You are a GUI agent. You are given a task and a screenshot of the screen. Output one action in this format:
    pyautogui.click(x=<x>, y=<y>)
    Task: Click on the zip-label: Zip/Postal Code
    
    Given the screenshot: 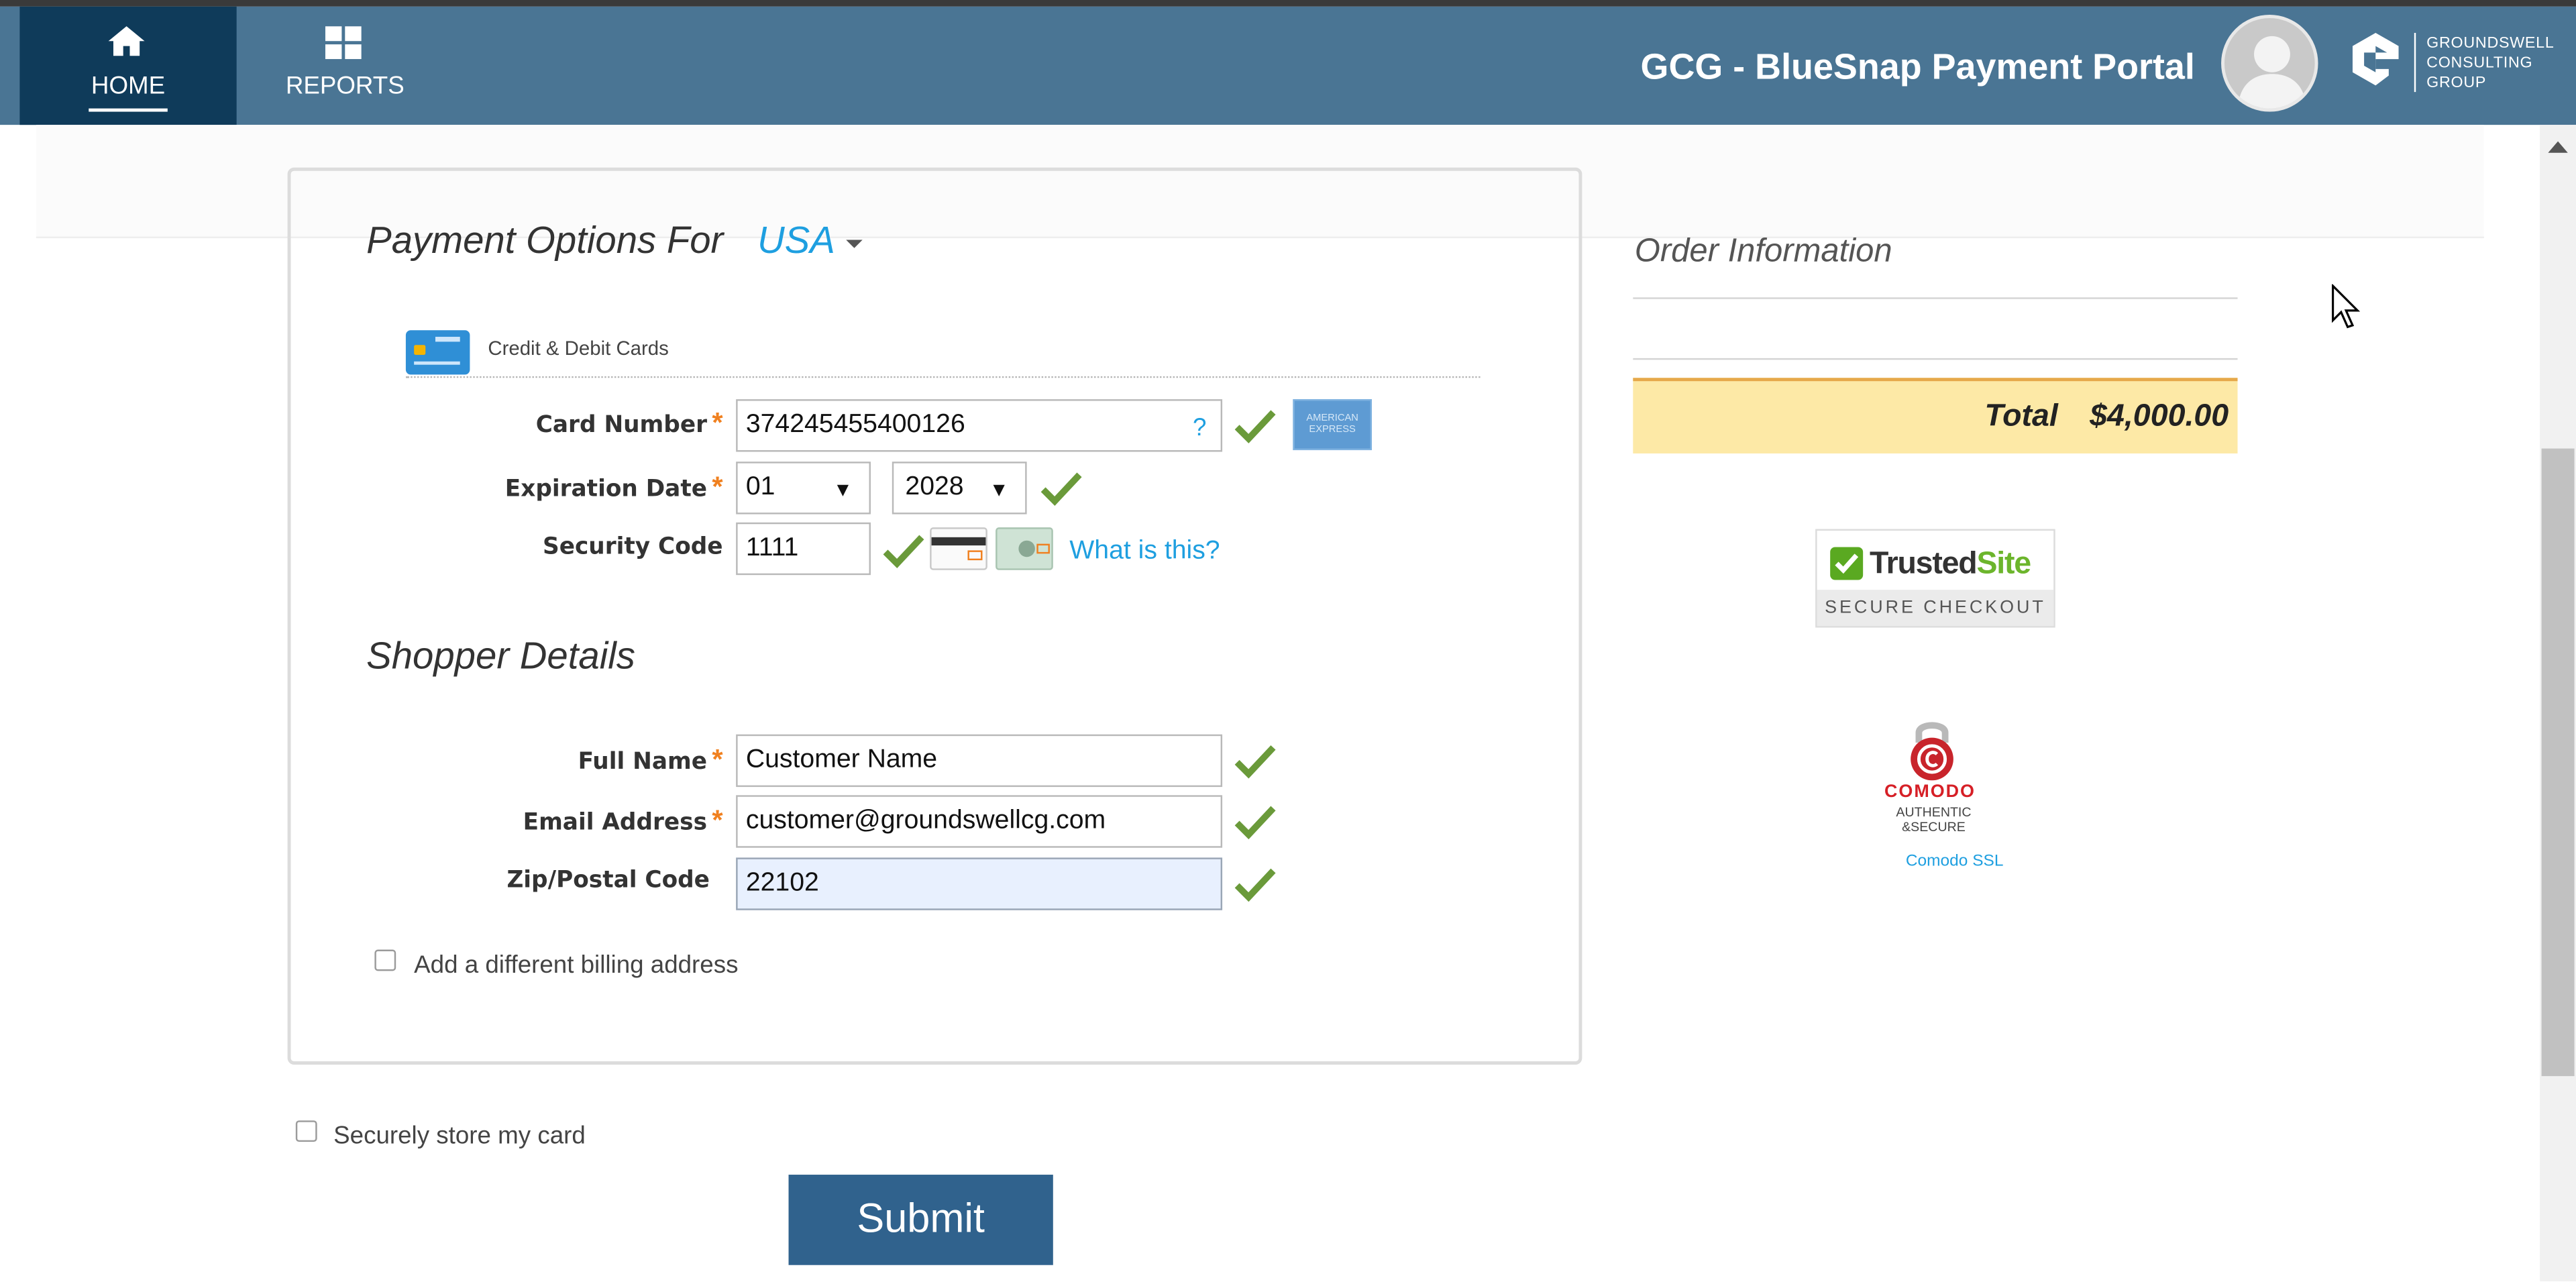 What is the action you would take?
    pyautogui.click(x=608, y=881)
    